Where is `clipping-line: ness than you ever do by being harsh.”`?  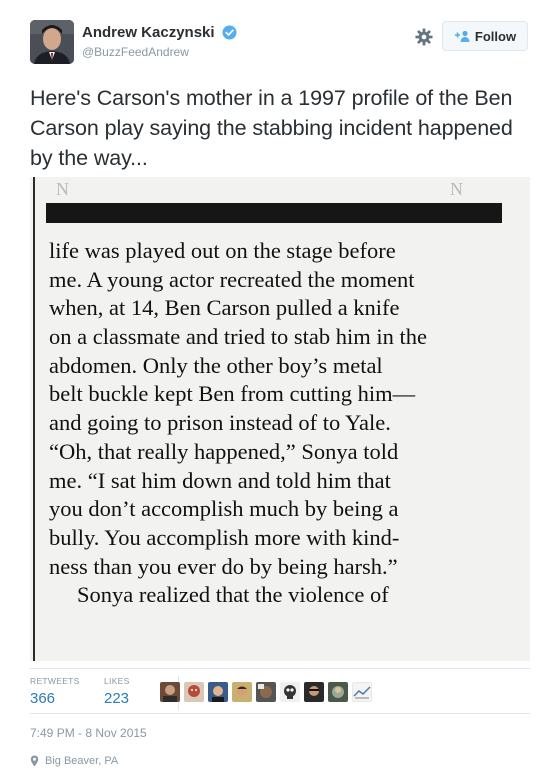
clipping-line: ness than you ever do by being harsh.” is located at coordinates (223, 566).